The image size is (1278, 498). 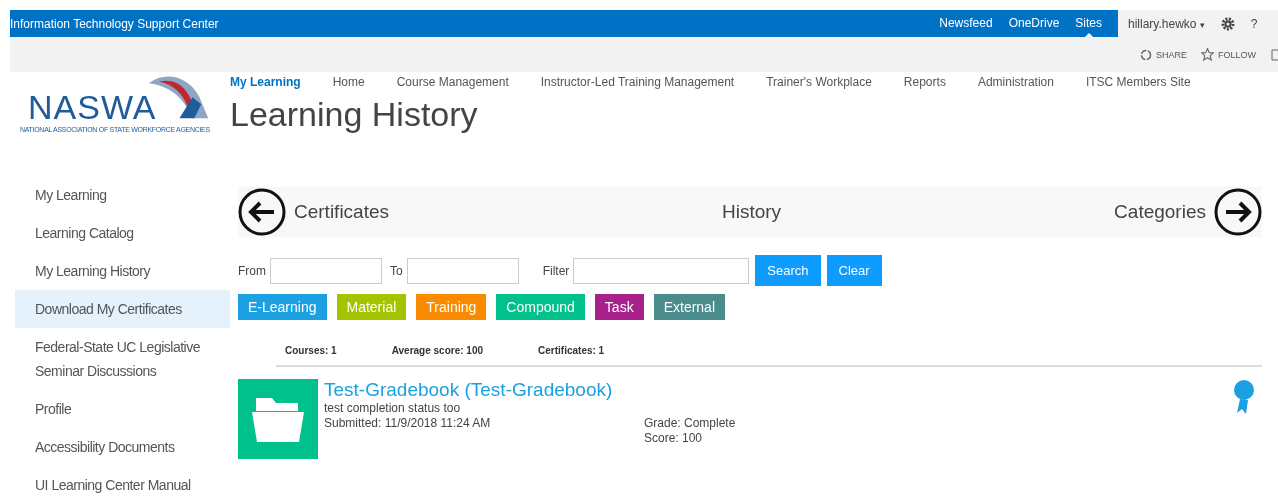 I want to click on caret-icon: ▾, so click(x=1202, y=24).